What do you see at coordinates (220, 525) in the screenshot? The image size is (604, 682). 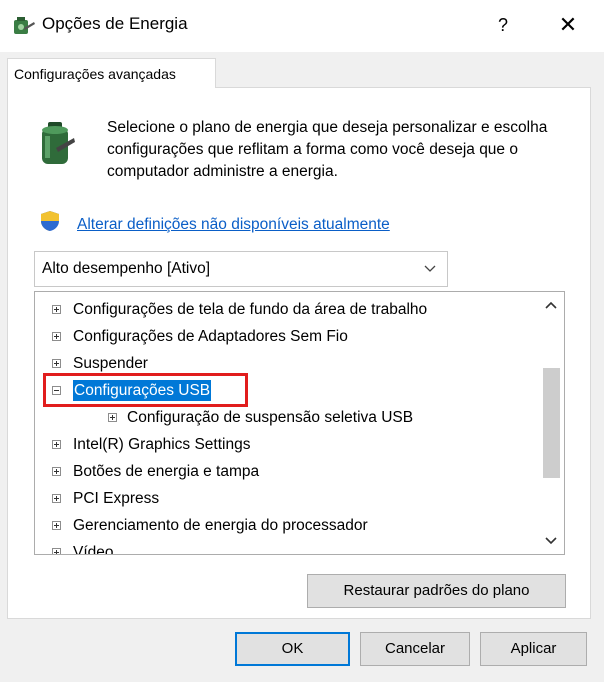 I see `tree-item-label: Gerenciamento de energia do processador` at bounding box center [220, 525].